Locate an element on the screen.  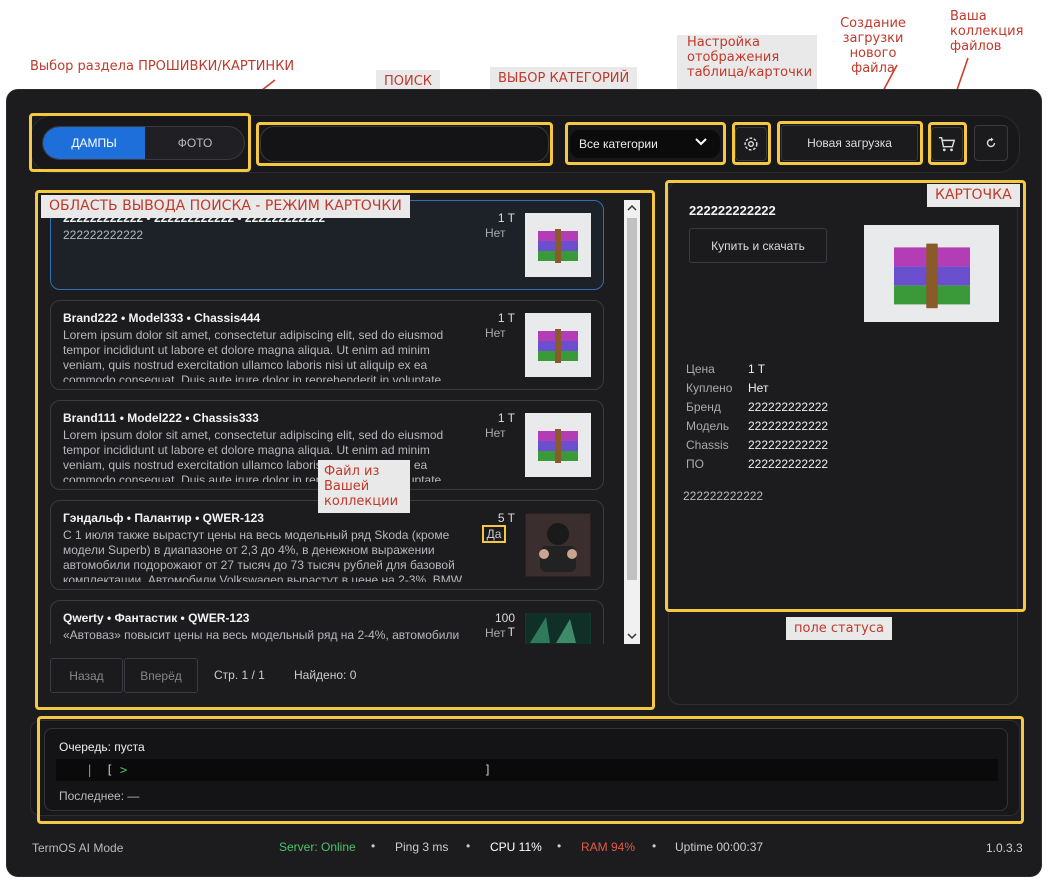
refresh-icon is located at coordinates (991, 142).